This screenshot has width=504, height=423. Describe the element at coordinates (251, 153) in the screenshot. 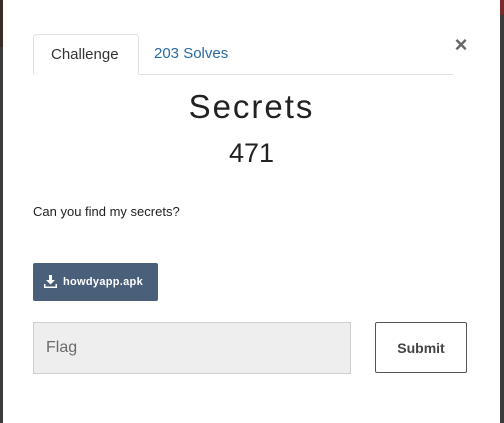

I see `challenge-value: 471` at that location.